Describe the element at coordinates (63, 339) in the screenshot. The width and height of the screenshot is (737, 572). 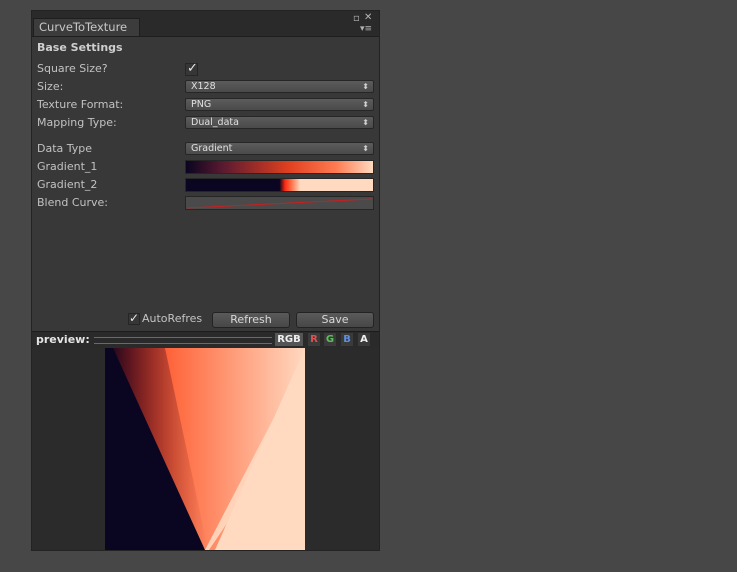
I see `preview-label: preview:` at that location.